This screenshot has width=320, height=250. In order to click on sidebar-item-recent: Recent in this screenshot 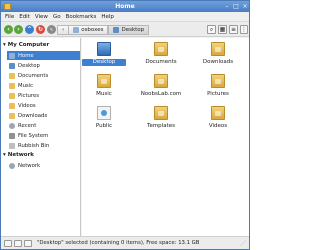, I will do `click(44, 125)`.